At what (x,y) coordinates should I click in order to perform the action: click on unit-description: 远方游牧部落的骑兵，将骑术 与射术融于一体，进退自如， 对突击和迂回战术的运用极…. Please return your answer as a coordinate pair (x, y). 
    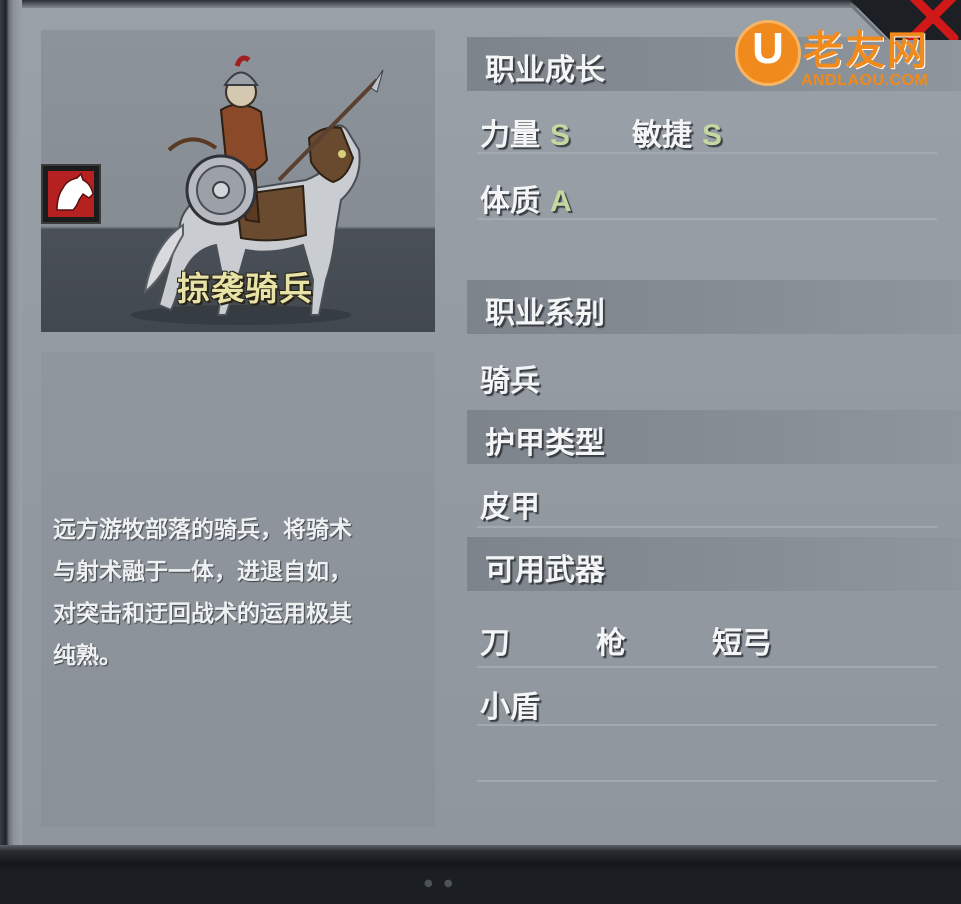
    Looking at the image, I should click on (239, 593).